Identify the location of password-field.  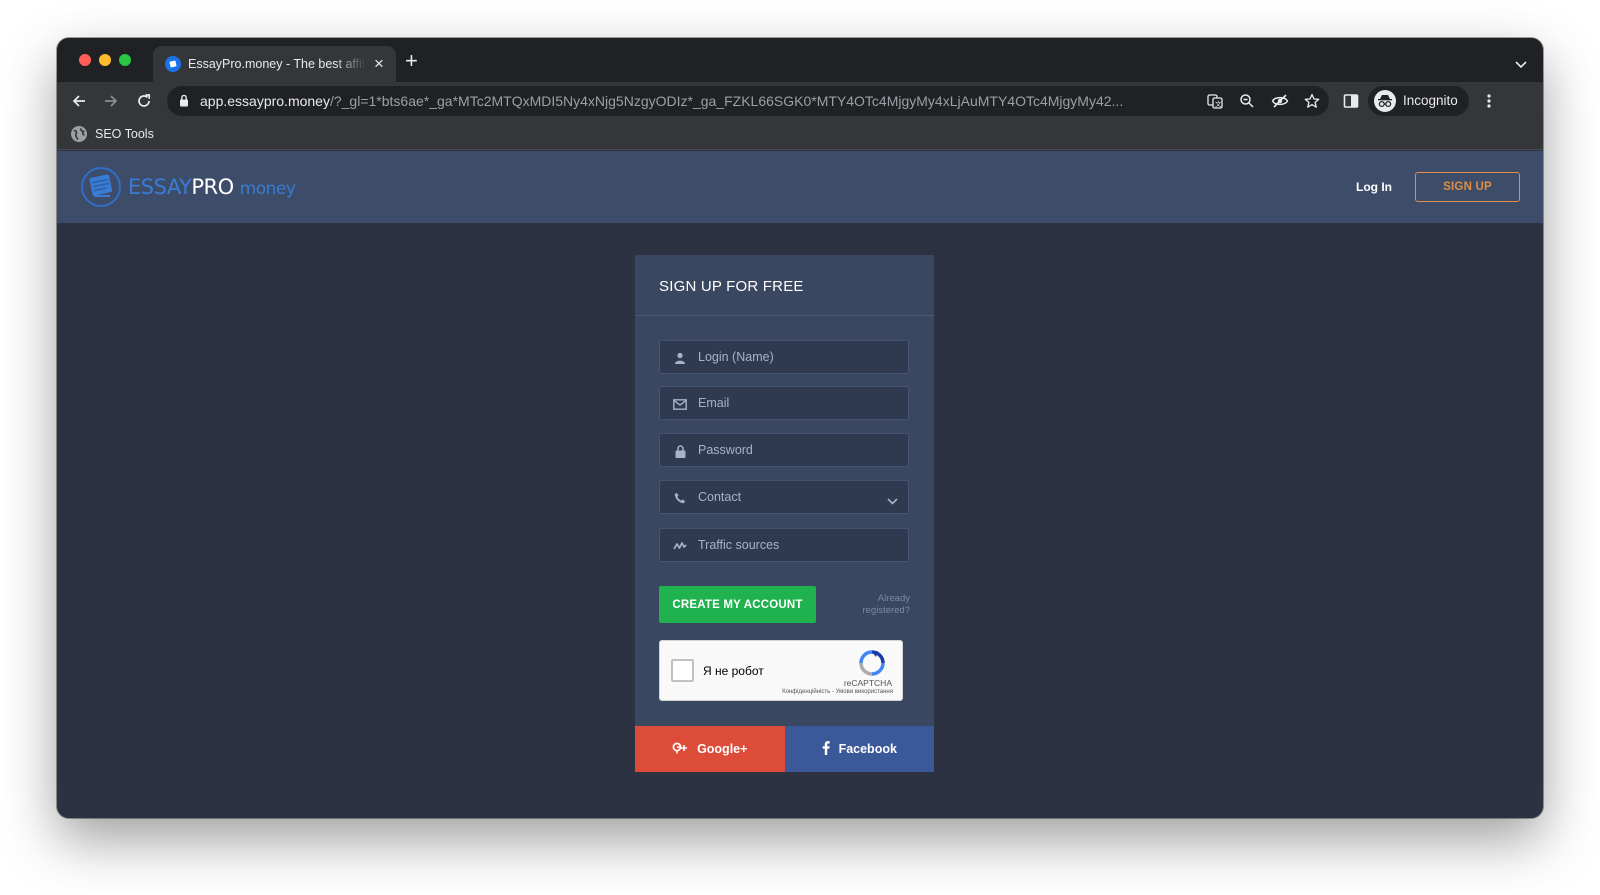
(784, 450).